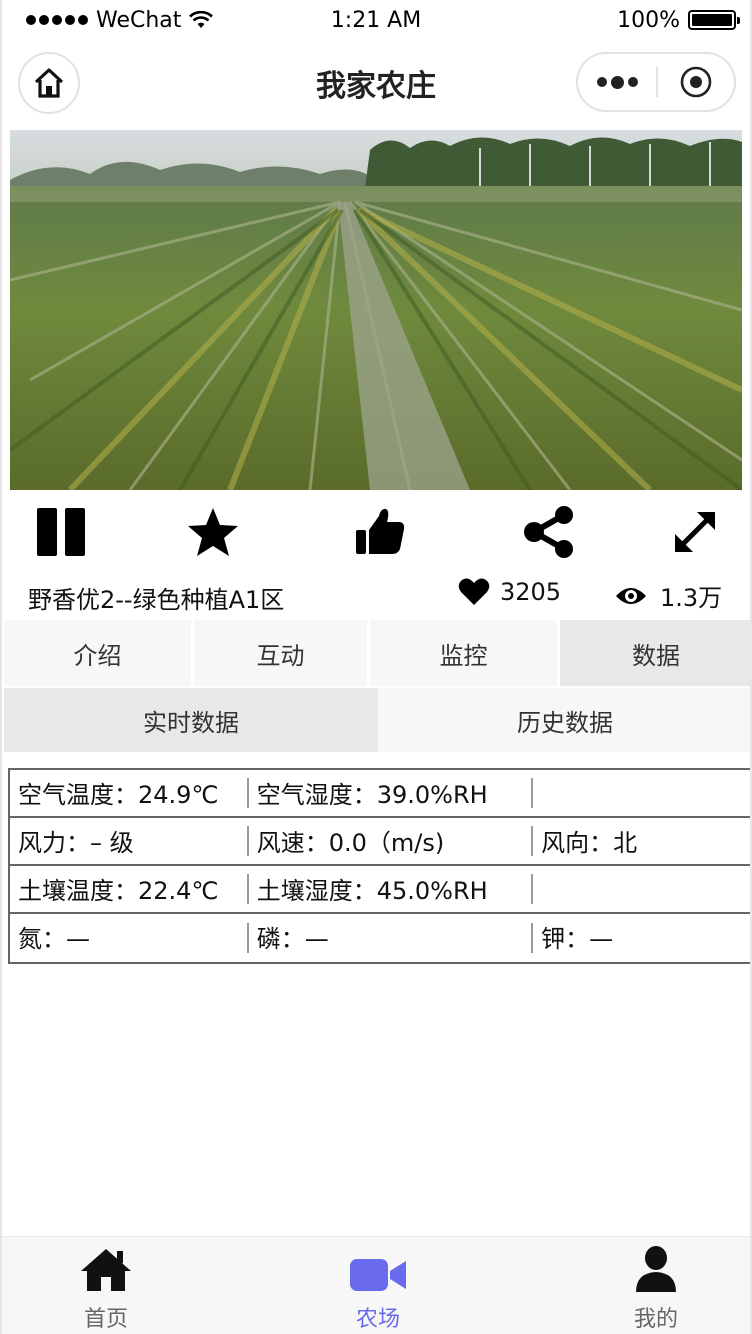 Image resolution: width=752 pixels, height=1334 pixels. Describe the element at coordinates (655, 653) in the screenshot. I see `tab-data: 数据` at that location.